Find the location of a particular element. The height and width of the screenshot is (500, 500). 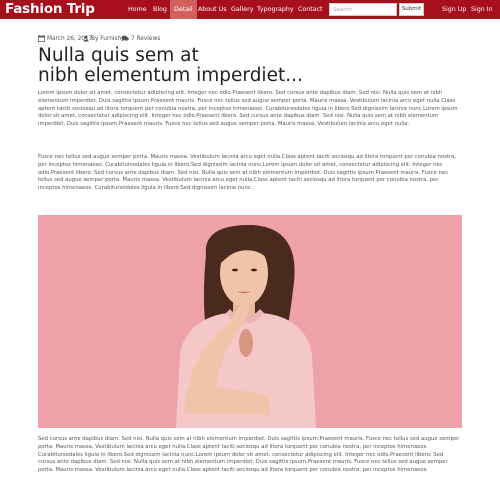

nav-typography: Typography is located at coordinates (275, 9).